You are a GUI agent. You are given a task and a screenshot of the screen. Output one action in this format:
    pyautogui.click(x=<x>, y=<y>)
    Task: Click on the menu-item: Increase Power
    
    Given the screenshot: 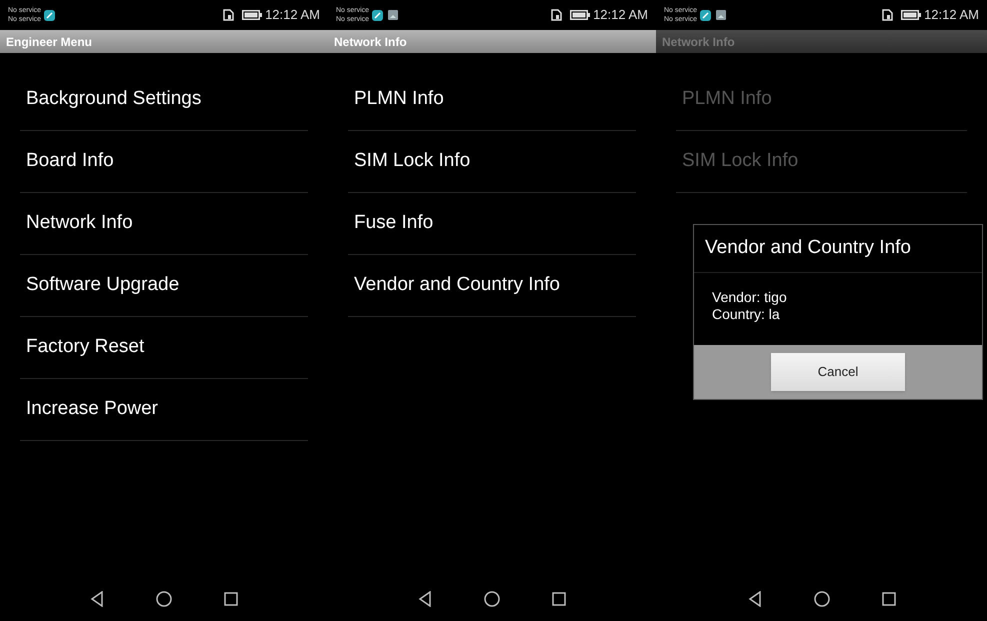 What is the action you would take?
    pyautogui.click(x=164, y=410)
    